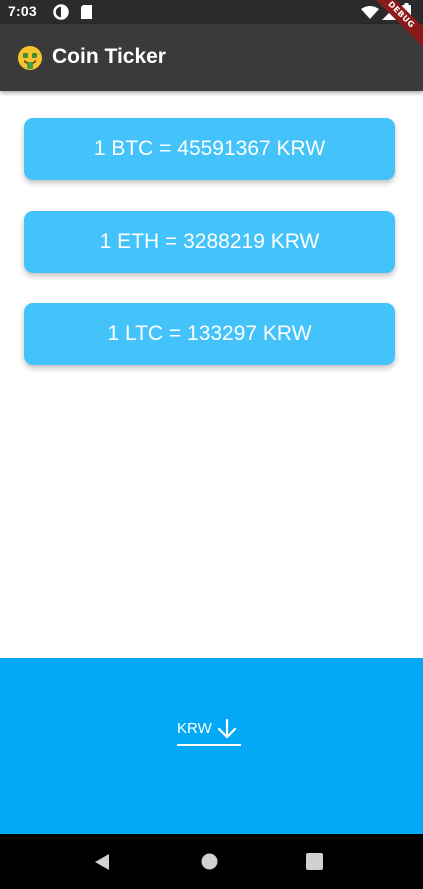 This screenshot has height=889, width=423. What do you see at coordinates (30, 58) in the screenshot?
I see `money-mouth-face-icon` at bounding box center [30, 58].